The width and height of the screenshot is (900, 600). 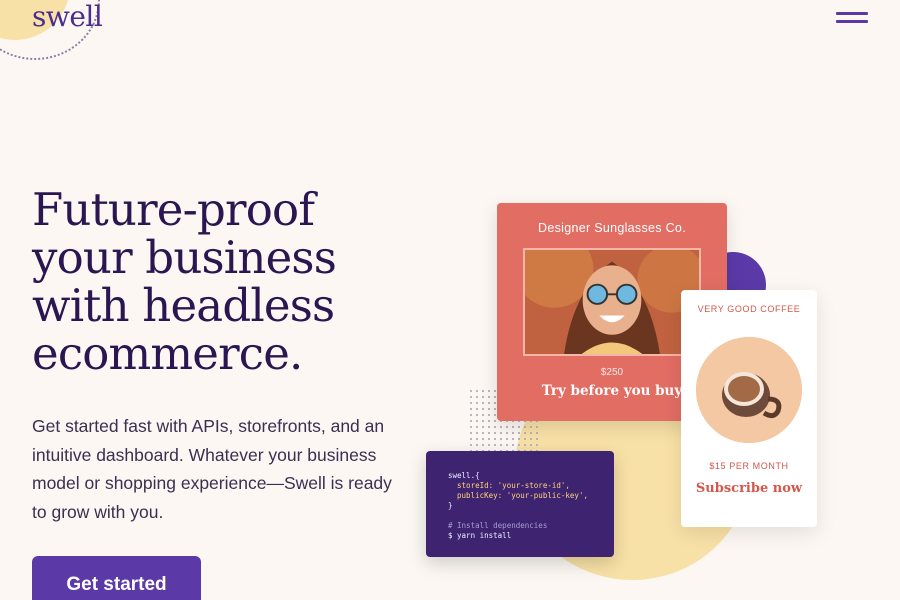 What do you see at coordinates (612, 302) in the screenshot?
I see `sunglasses-model-photo` at bounding box center [612, 302].